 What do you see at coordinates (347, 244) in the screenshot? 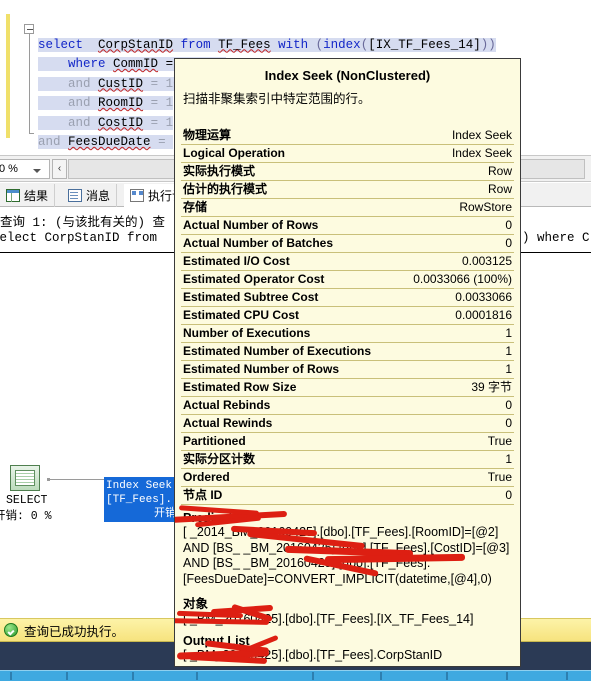
I see `tooltip-property-row: Actual Number of Batches 0` at bounding box center [347, 244].